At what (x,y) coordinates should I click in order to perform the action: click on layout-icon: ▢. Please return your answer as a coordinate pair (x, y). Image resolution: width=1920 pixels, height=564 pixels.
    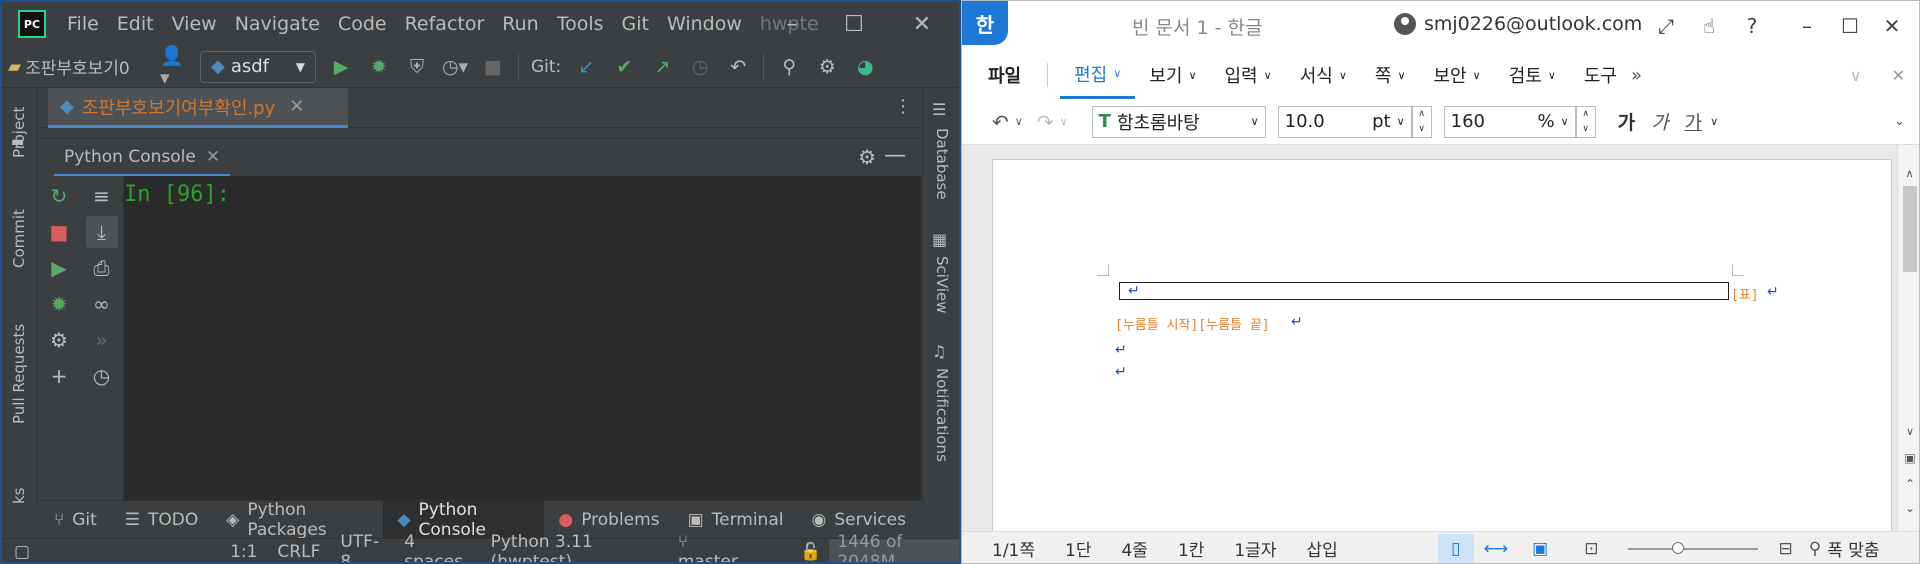
    Looking at the image, I should click on (22, 552).